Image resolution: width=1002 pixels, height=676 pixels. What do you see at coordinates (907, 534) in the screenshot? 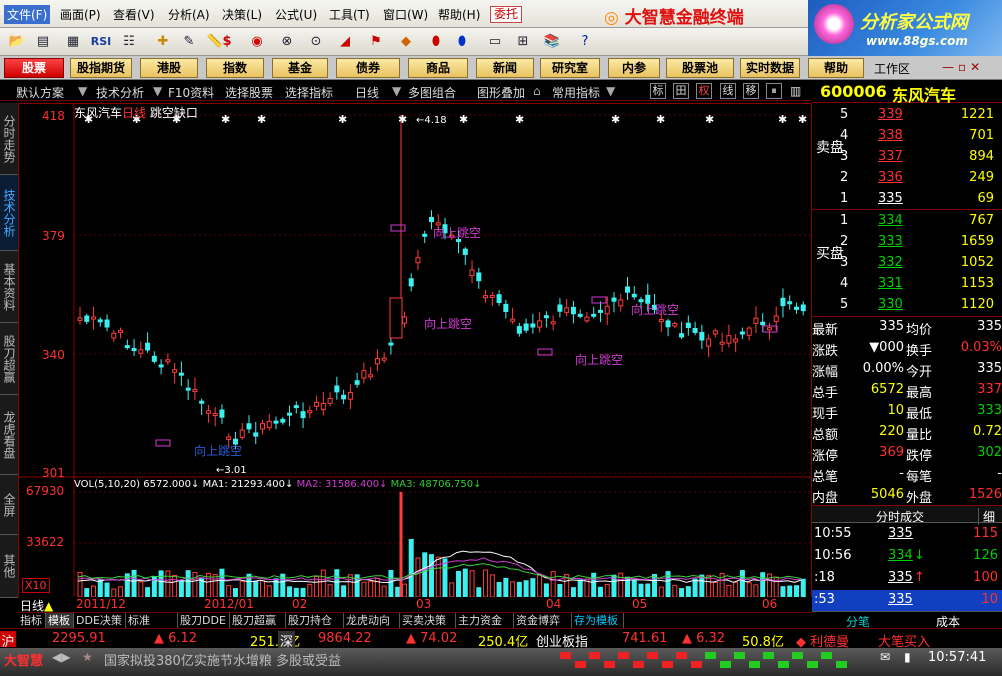
I see `trade-row: 10:55 335 115` at bounding box center [907, 534].